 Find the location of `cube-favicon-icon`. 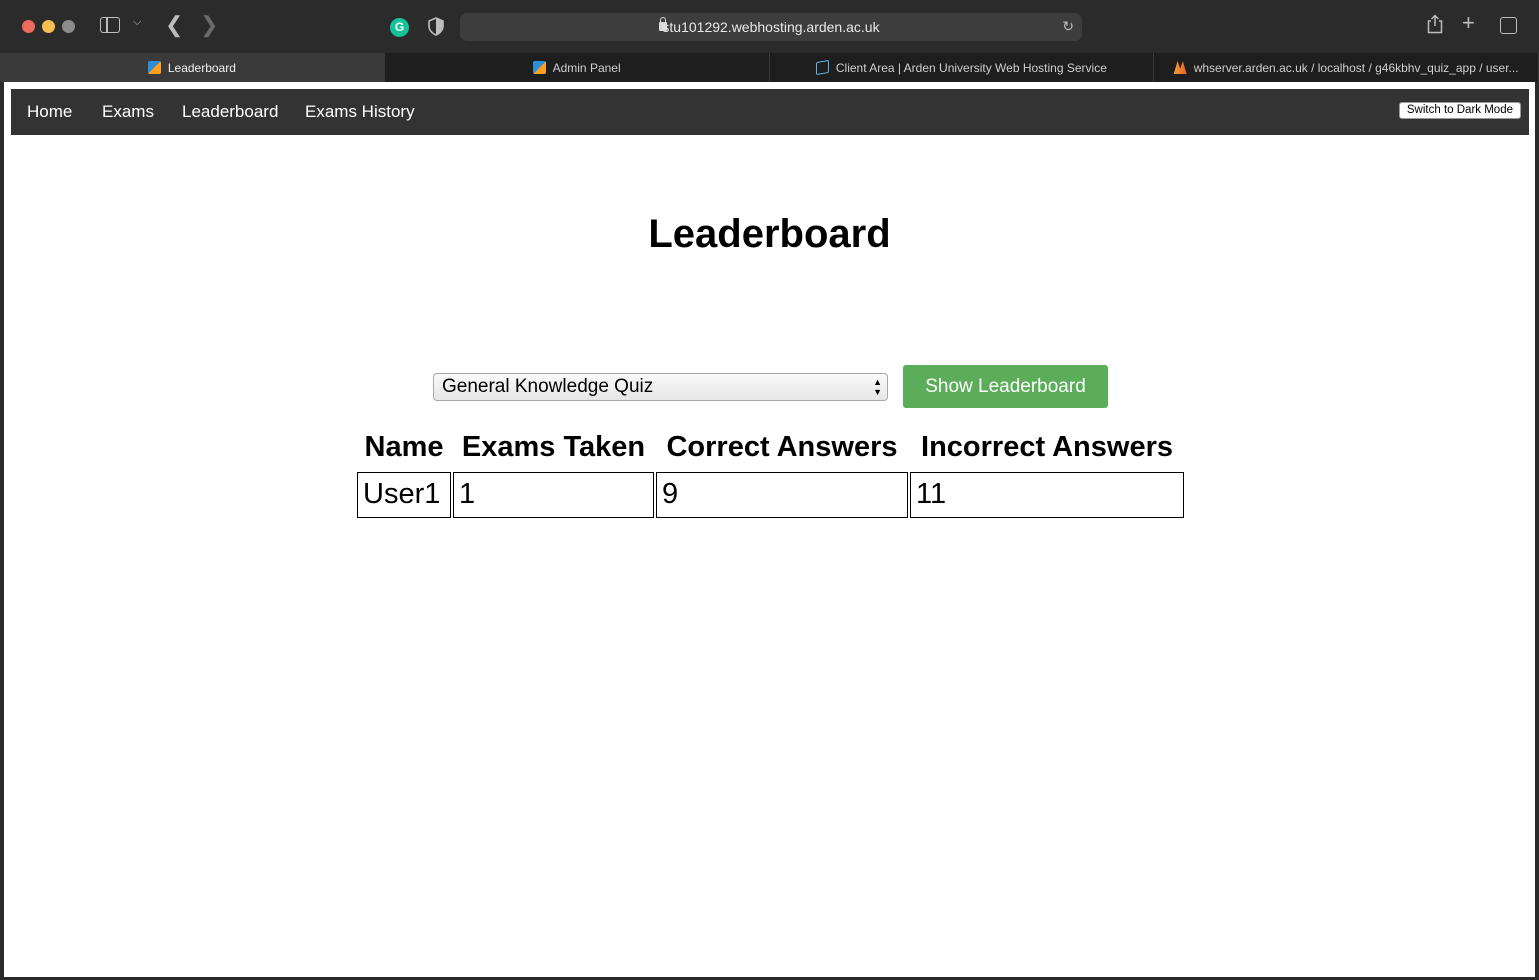

cube-favicon-icon is located at coordinates (822, 67).